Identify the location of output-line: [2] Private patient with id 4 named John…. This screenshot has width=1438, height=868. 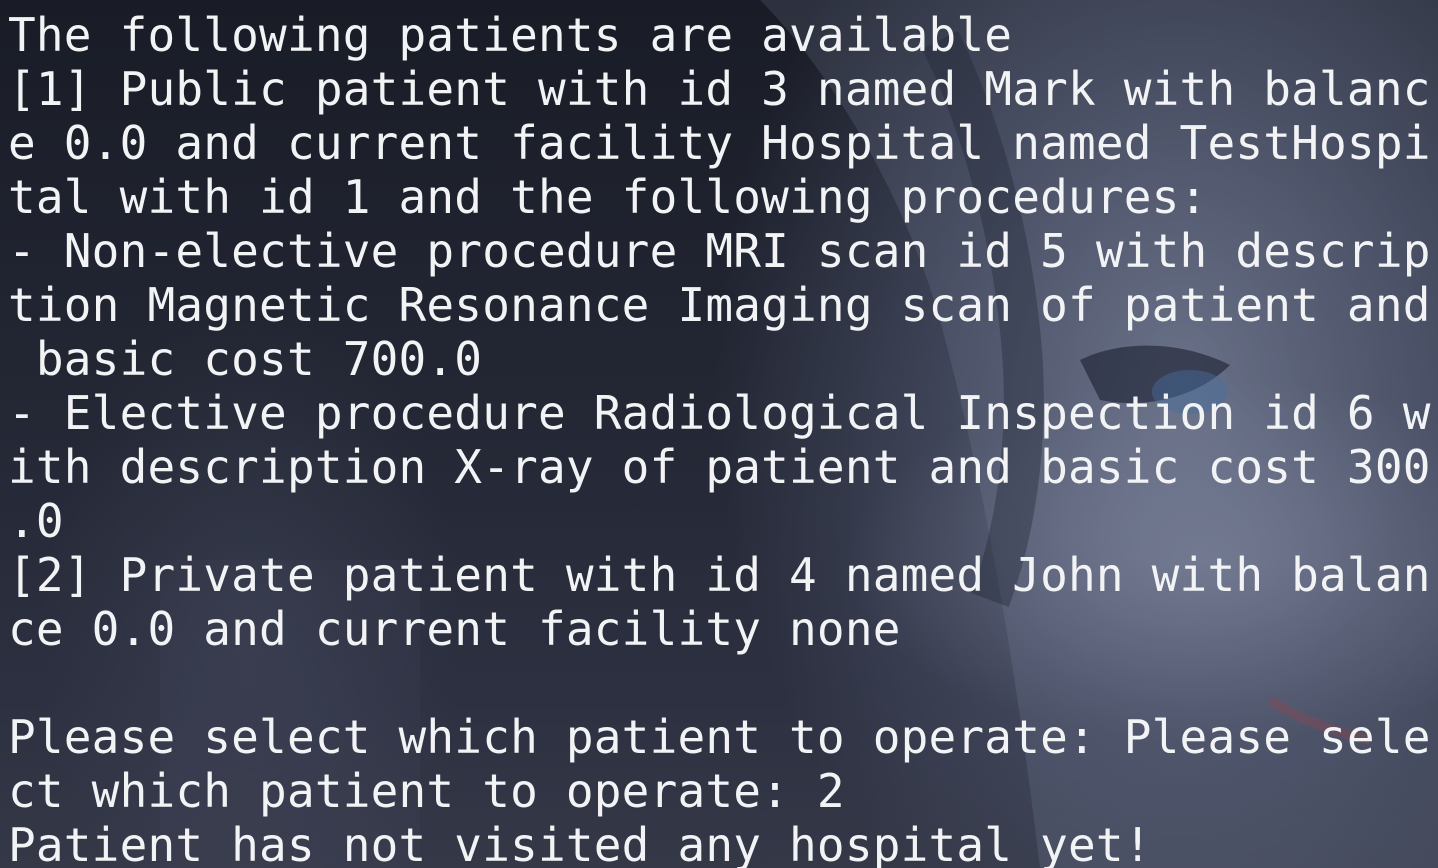
(719, 575).